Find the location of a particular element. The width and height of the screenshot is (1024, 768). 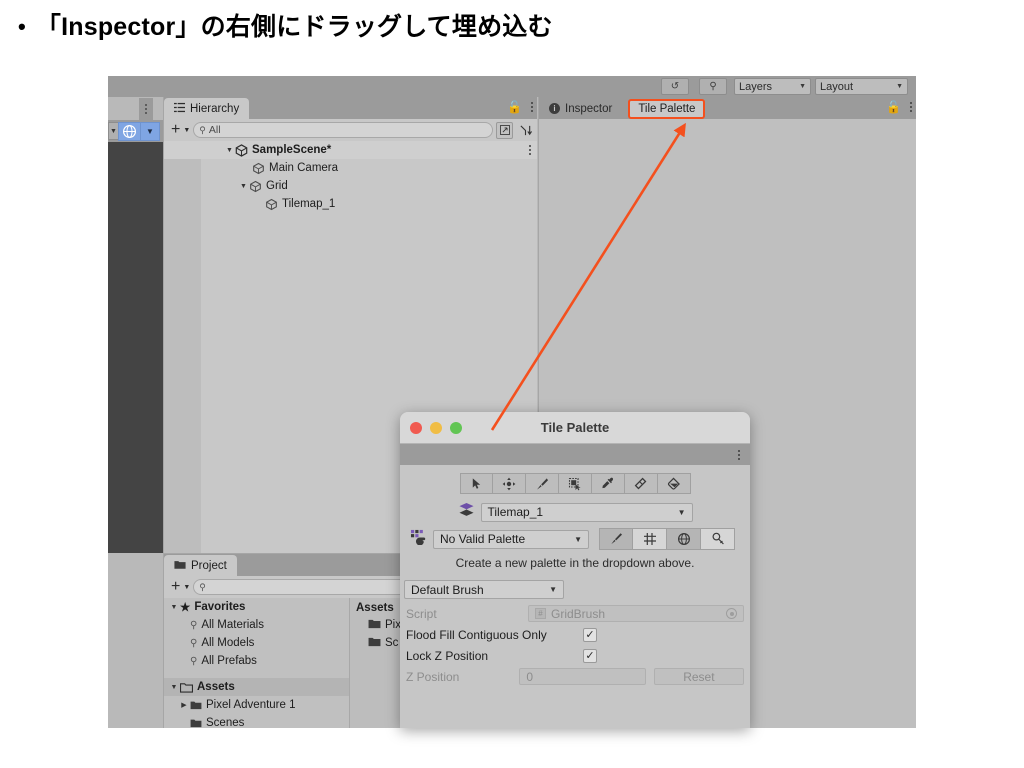

project-favorite-all-materials: ⚲ All Materials is located at coordinates (256, 625).